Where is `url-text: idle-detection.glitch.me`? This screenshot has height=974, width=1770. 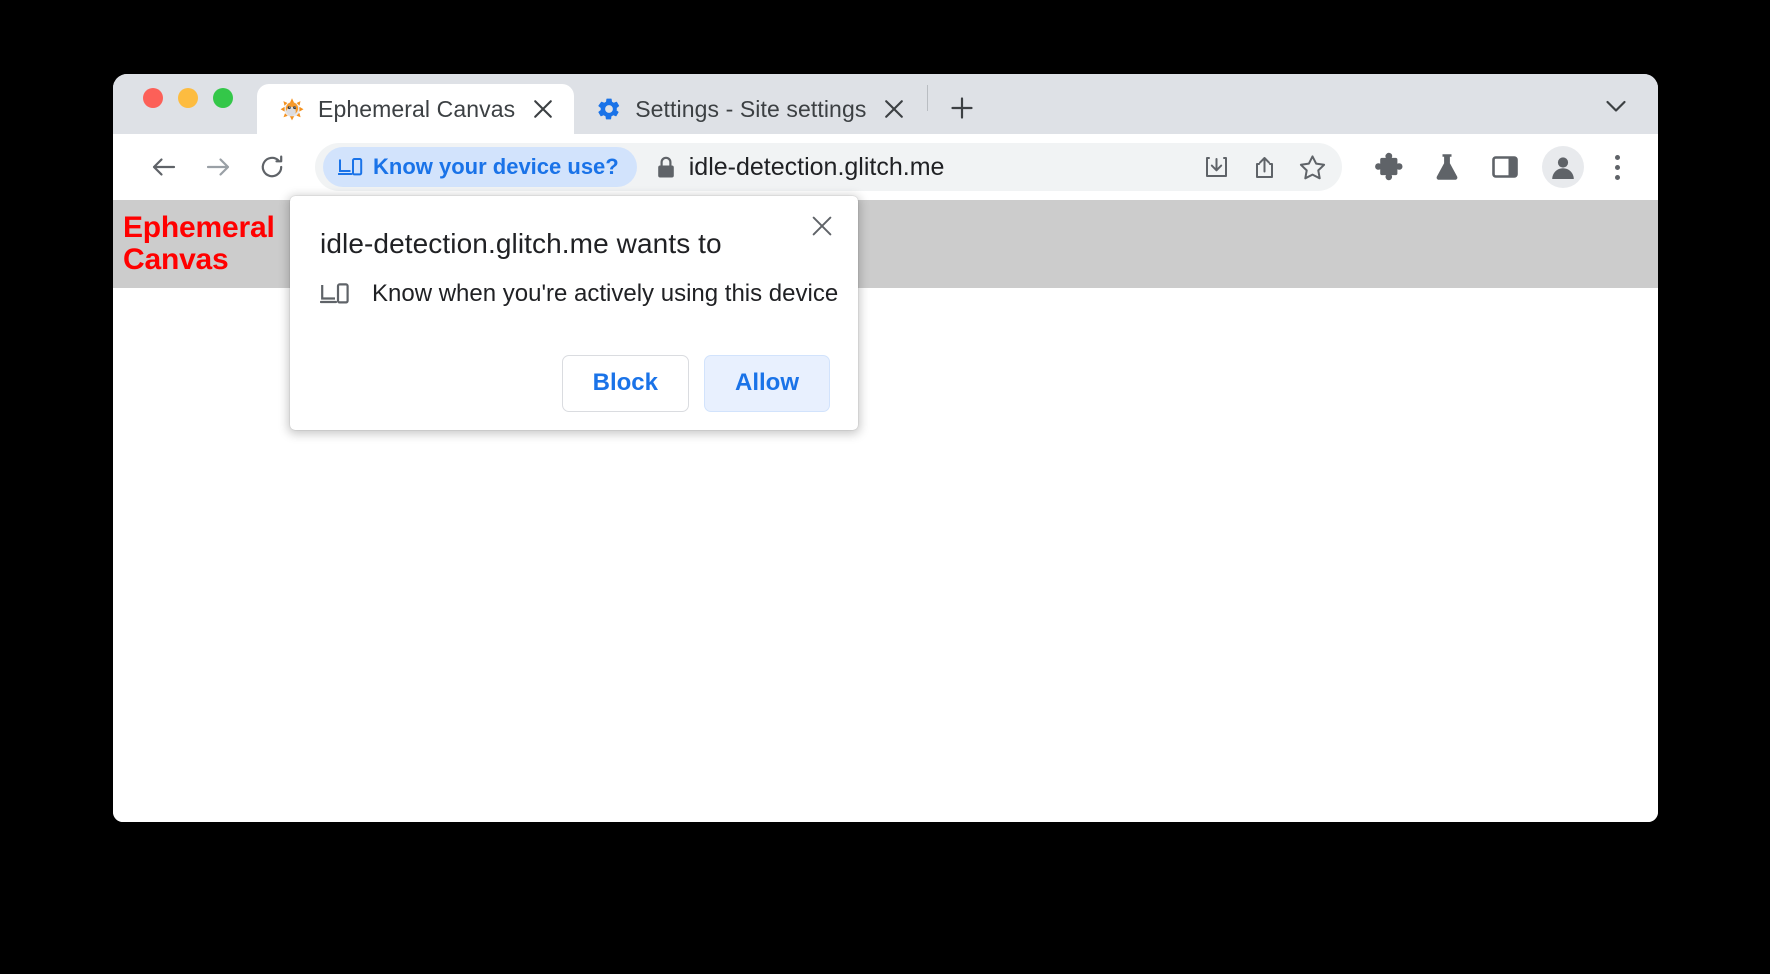 url-text: idle-detection.glitch.me is located at coordinates (816, 166).